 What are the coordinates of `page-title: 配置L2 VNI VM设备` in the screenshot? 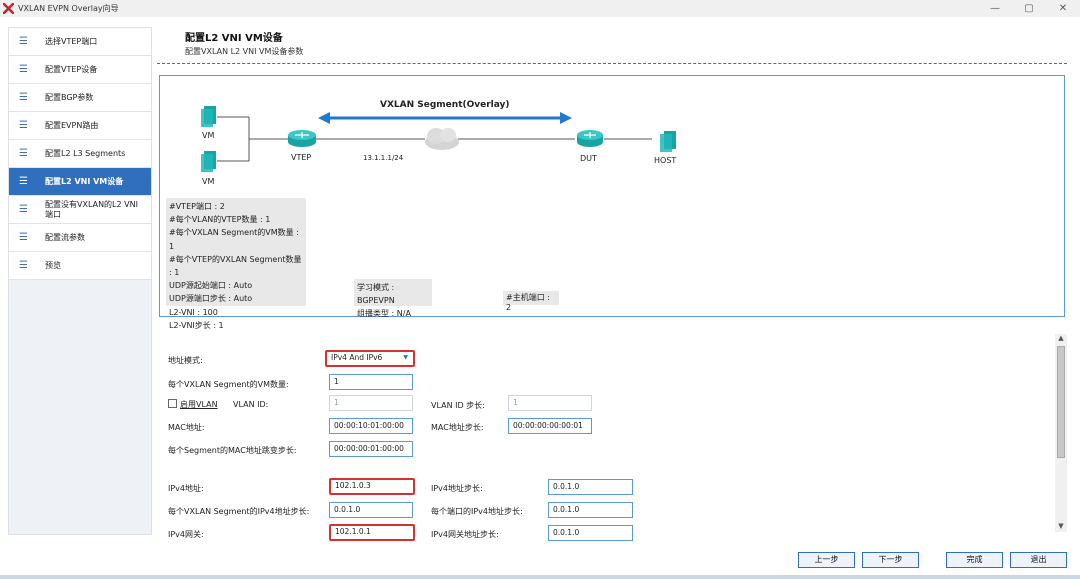 It's located at (234, 38).